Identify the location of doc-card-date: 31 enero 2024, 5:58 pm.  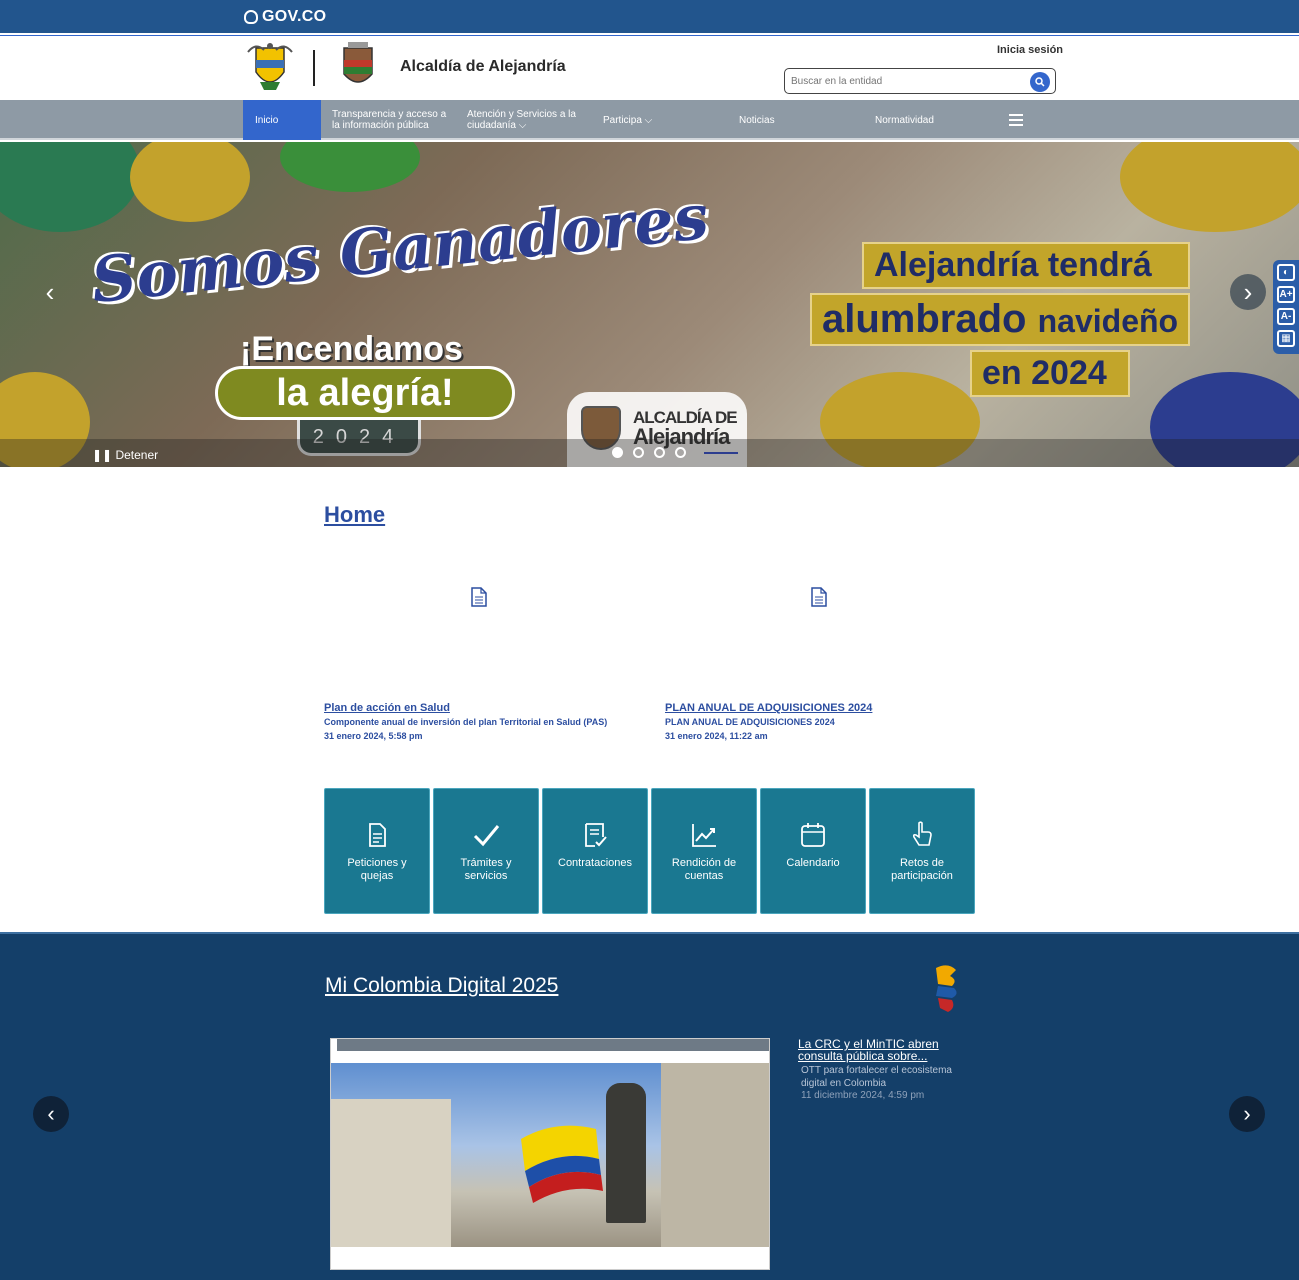
(373, 736).